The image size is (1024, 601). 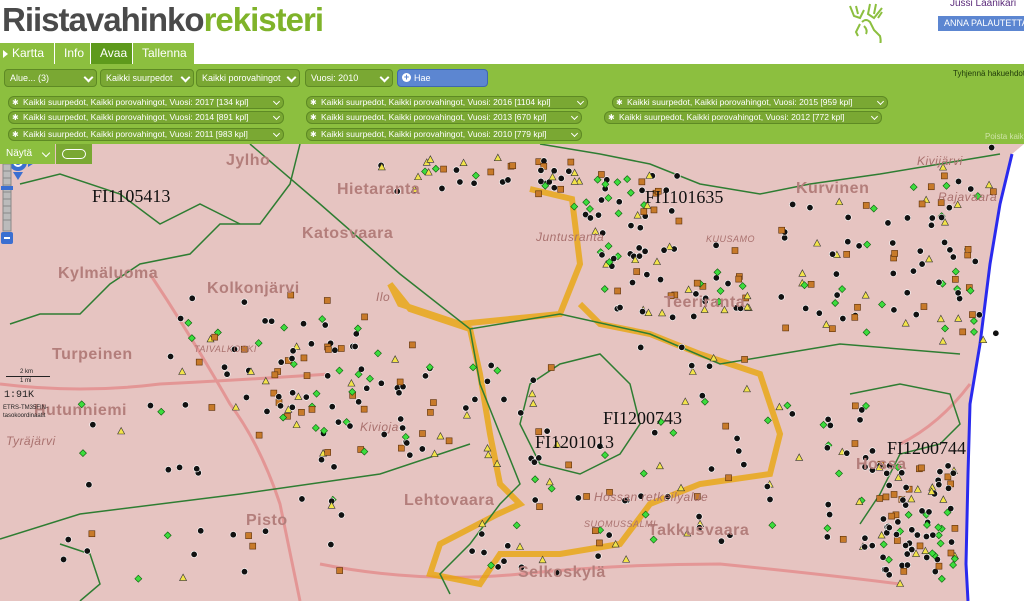 What do you see at coordinates (1004, 136) in the screenshot?
I see `remove-all-filters-link: Poista kaikki` at bounding box center [1004, 136].